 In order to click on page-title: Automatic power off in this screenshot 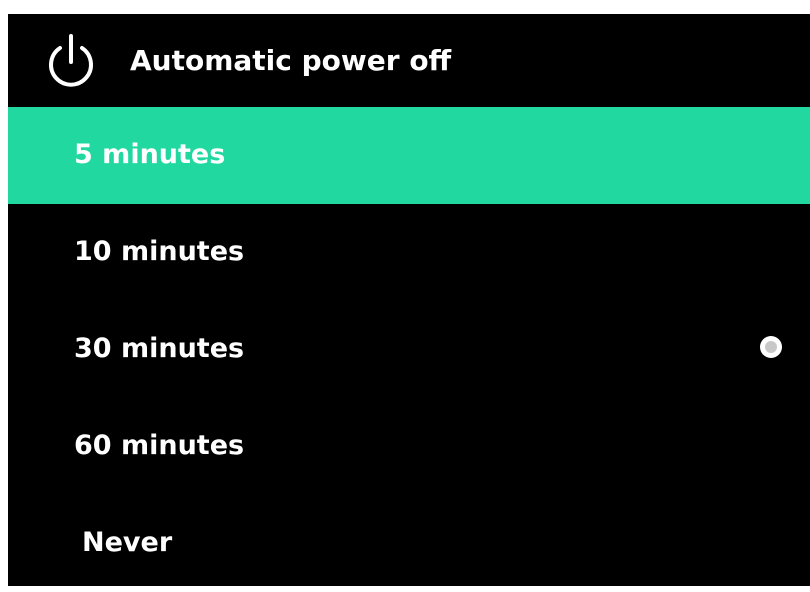, I will do `click(291, 60)`.